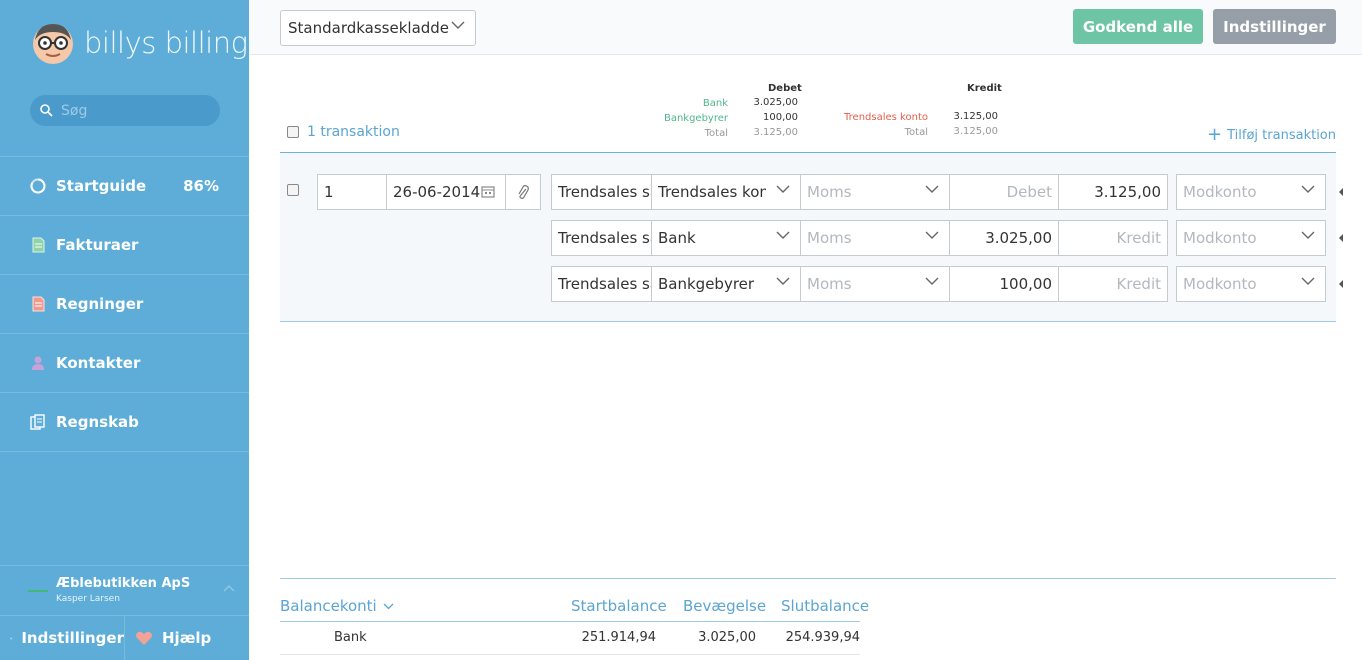  Describe the element at coordinates (353, 132) in the screenshot. I see `transaction-count: 1 transaktion` at that location.